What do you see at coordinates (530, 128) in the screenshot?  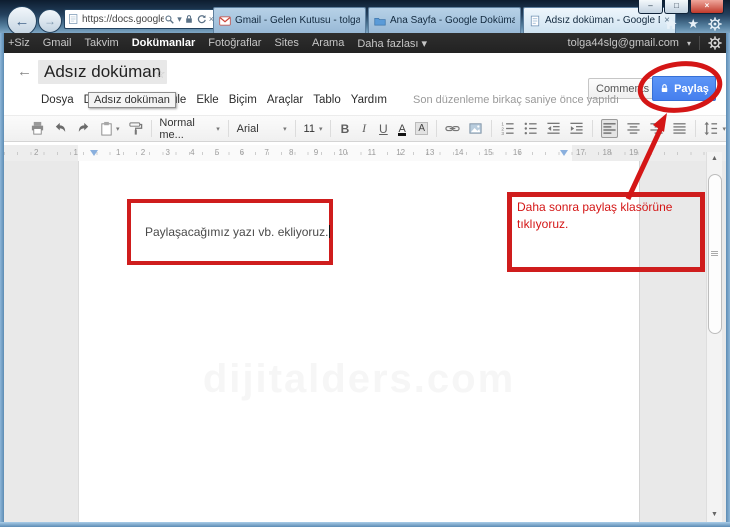 I see `bullet-list-icon` at bounding box center [530, 128].